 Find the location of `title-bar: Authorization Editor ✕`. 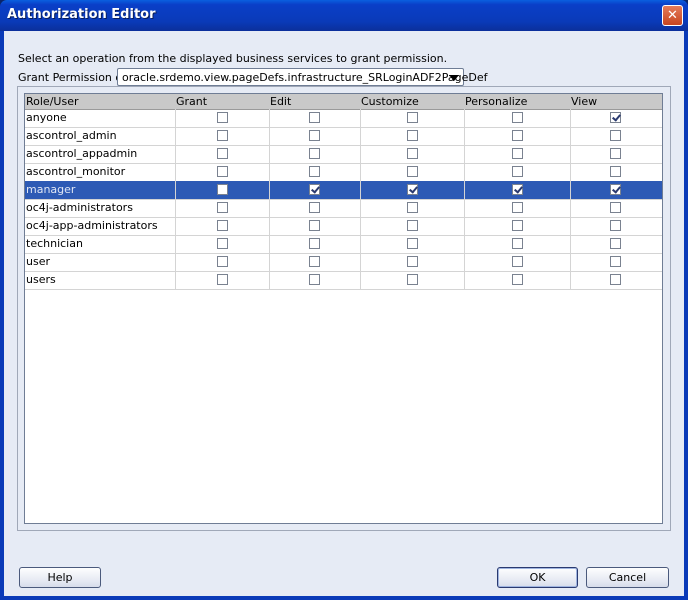

title-bar: Authorization Editor ✕ is located at coordinates (344, 15).